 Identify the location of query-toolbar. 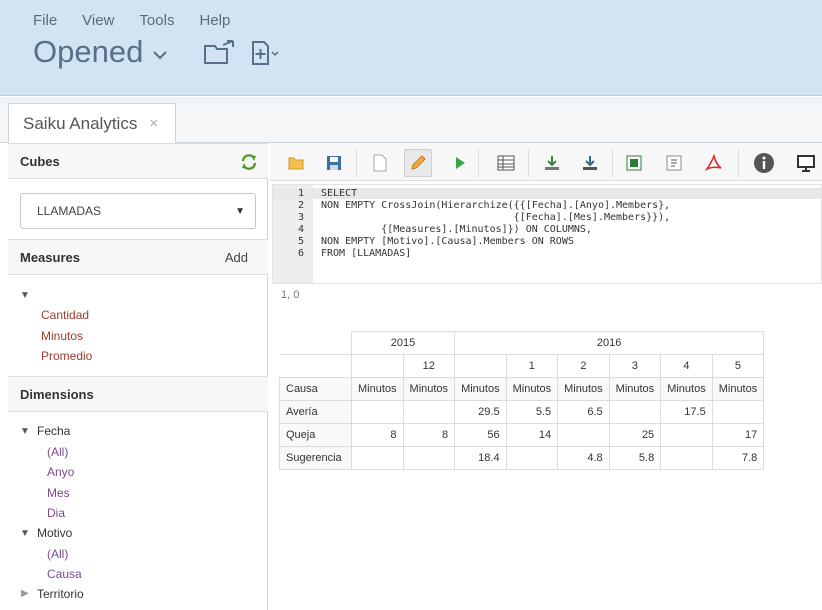
(546, 162).